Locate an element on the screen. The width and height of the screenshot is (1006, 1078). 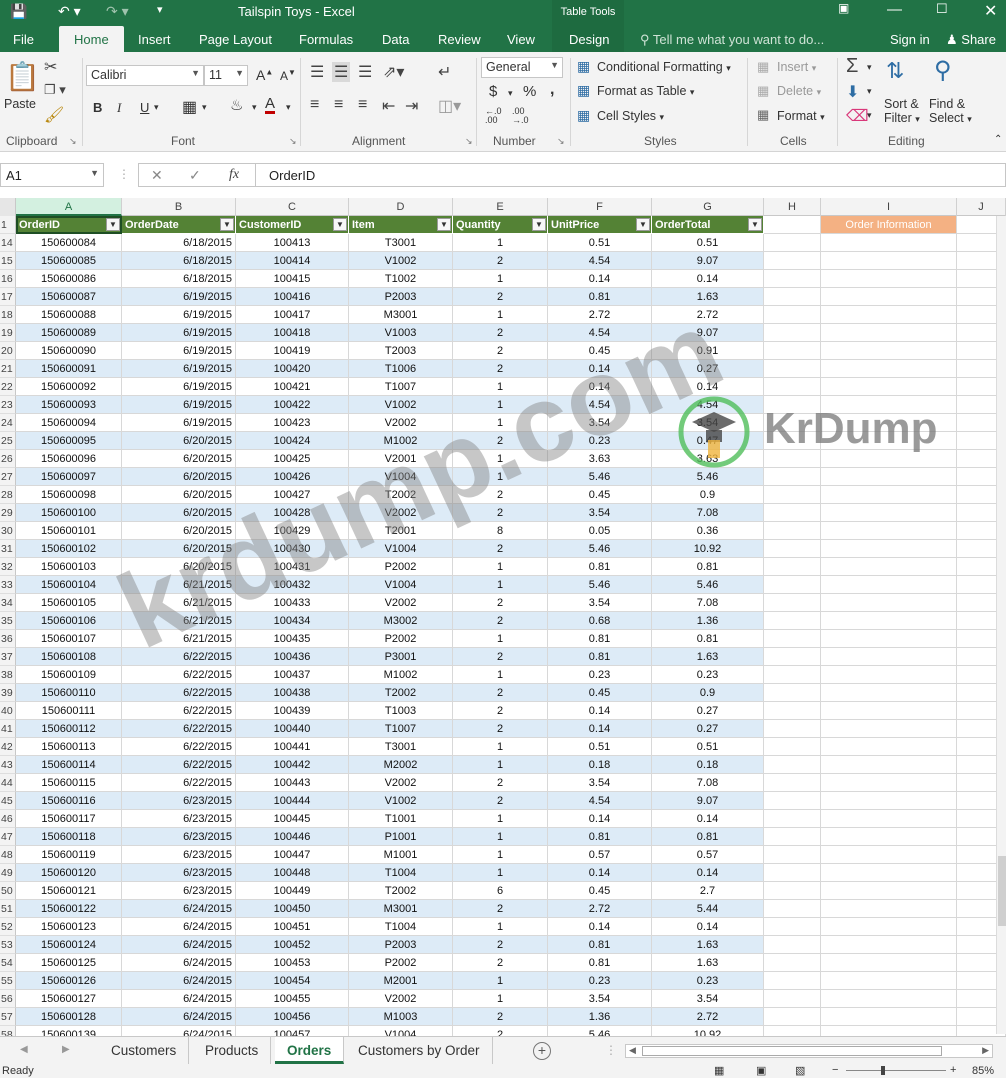
cell-unitprice: 3.54 is located at coordinates (600, 513).